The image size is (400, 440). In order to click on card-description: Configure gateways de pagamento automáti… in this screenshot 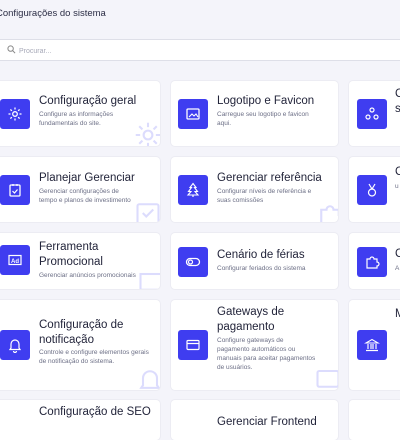, I will do `click(266, 354)`.